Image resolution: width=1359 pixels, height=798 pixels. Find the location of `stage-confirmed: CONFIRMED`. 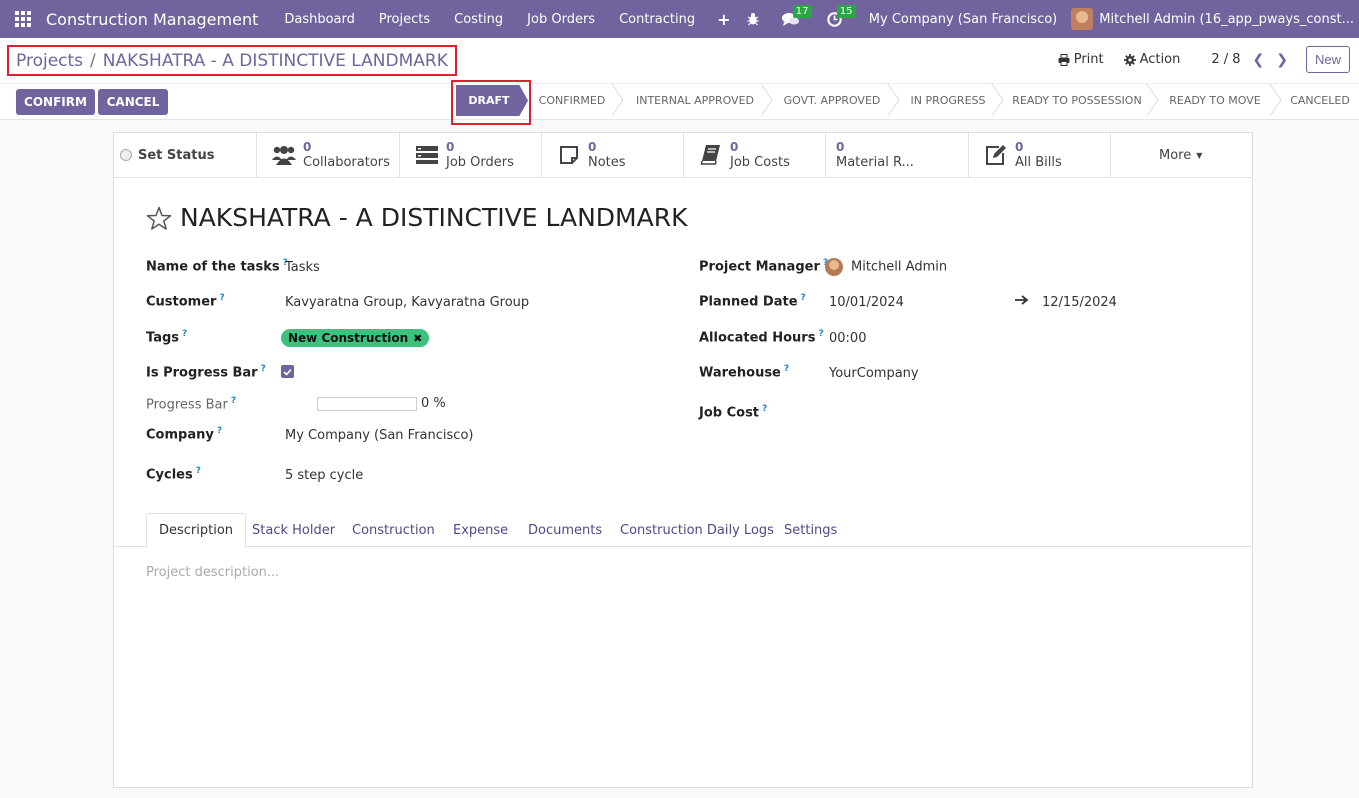

stage-confirmed: CONFIRMED is located at coordinates (572, 100).